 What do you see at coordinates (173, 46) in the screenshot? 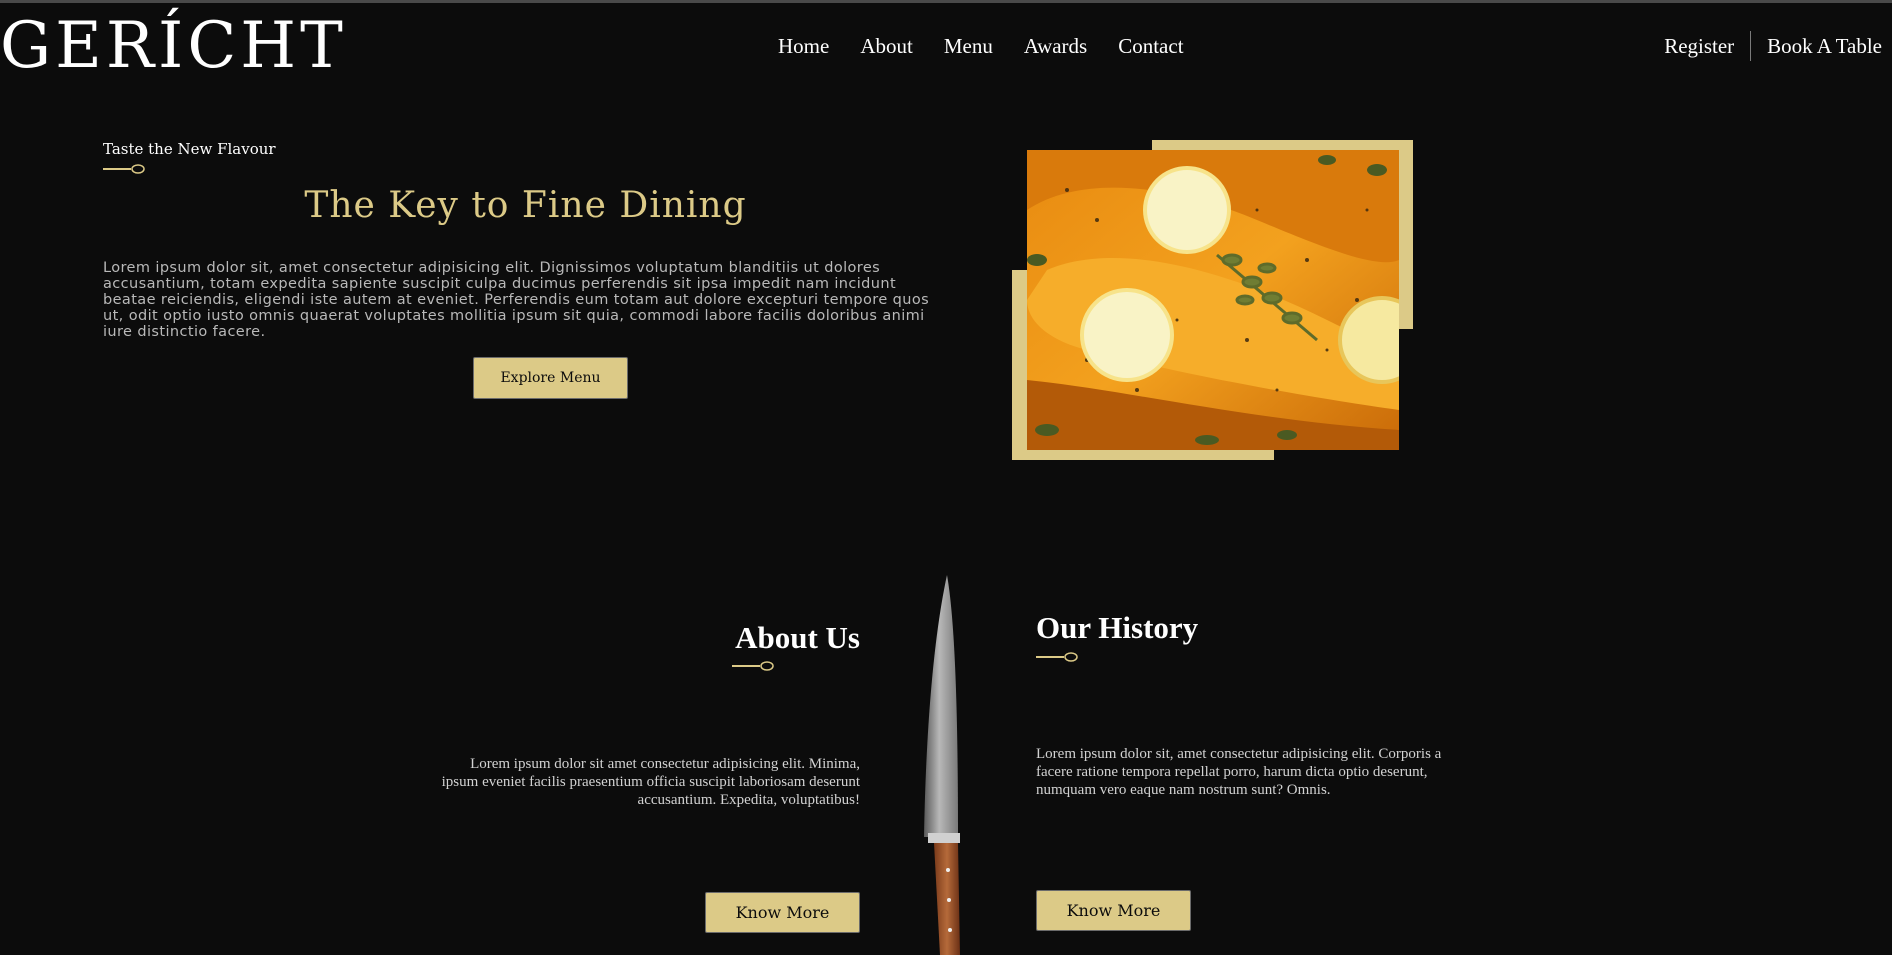
I see `brand-logo: GERÍCHT` at bounding box center [173, 46].